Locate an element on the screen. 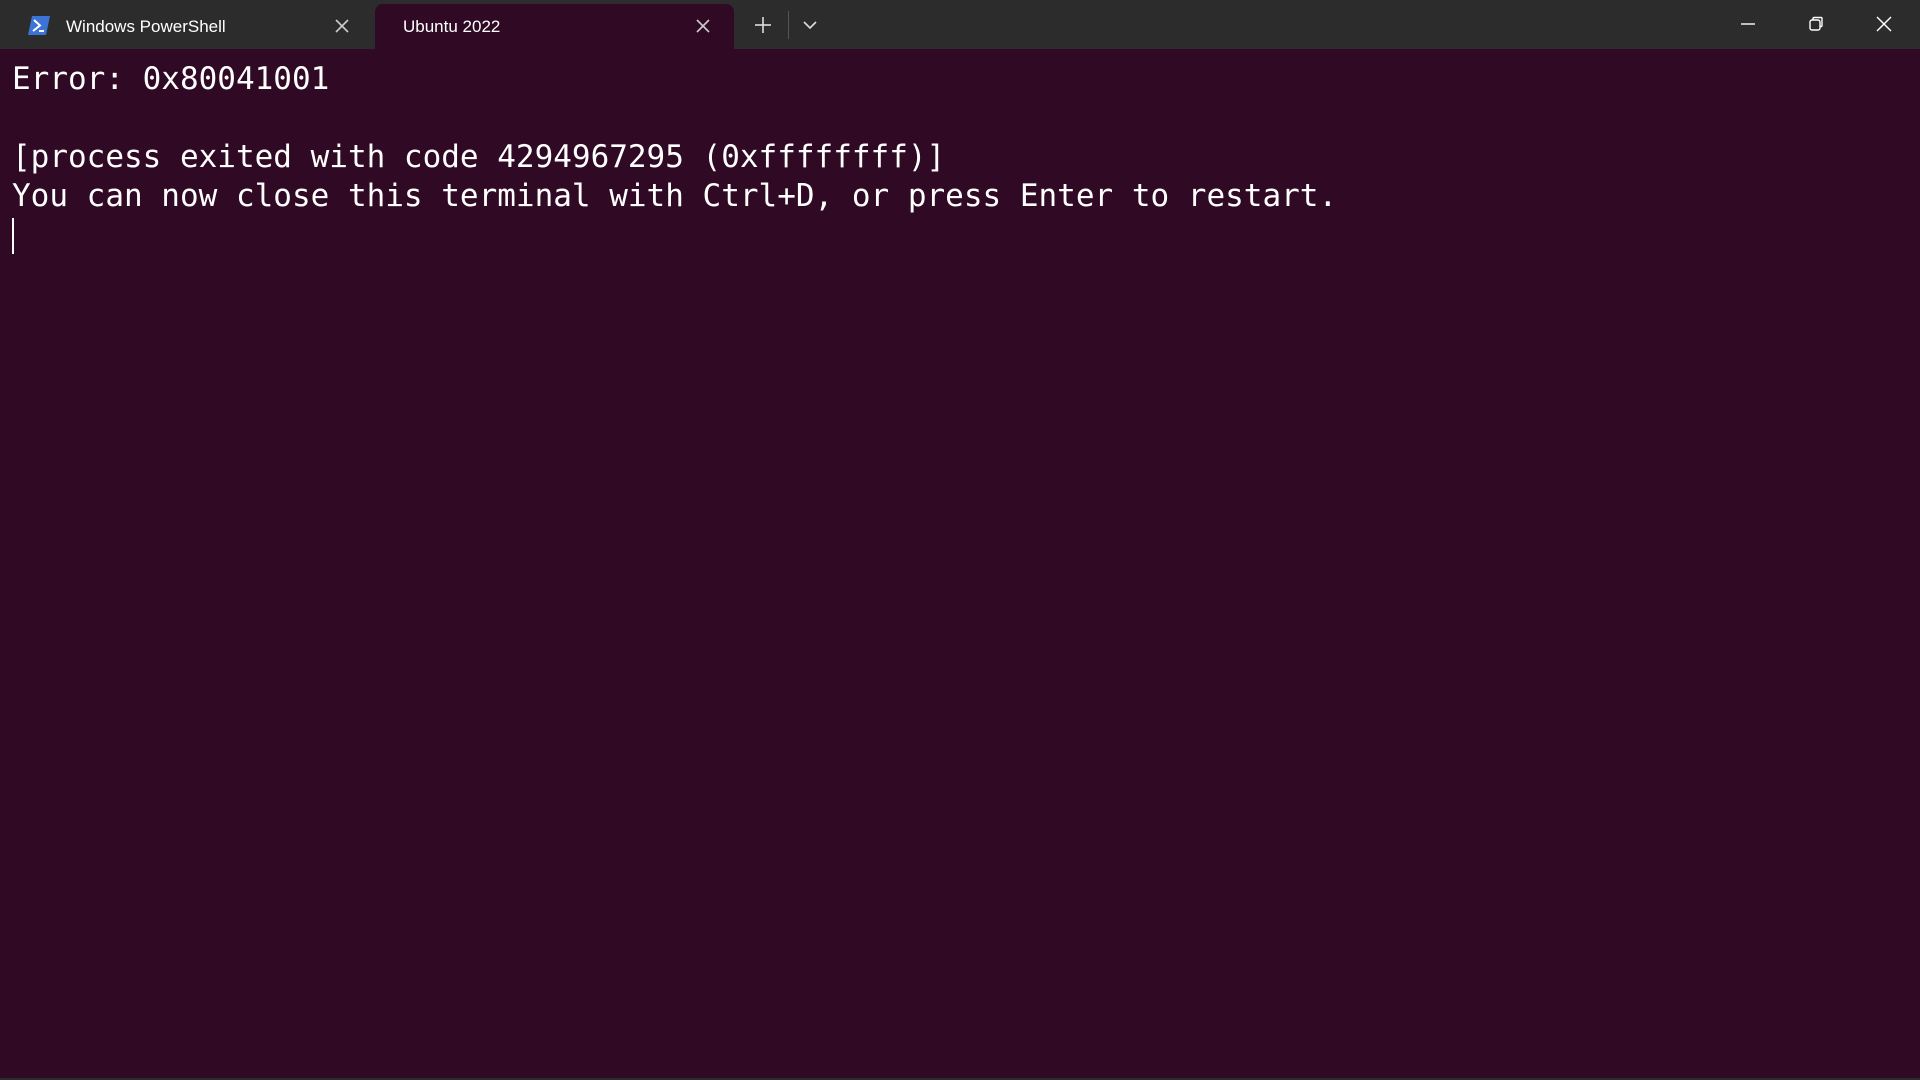  new-tab-plus-icon is located at coordinates (763, 25).